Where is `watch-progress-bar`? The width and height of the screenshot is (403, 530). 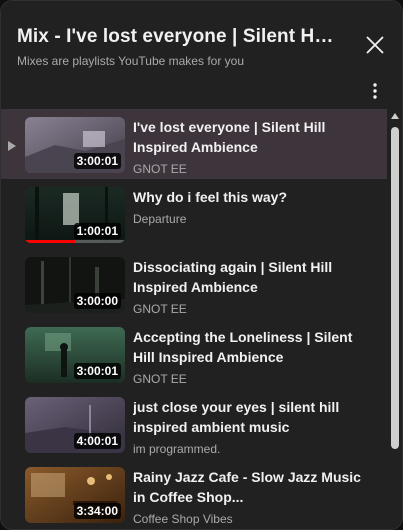 watch-progress-bar is located at coordinates (75, 241).